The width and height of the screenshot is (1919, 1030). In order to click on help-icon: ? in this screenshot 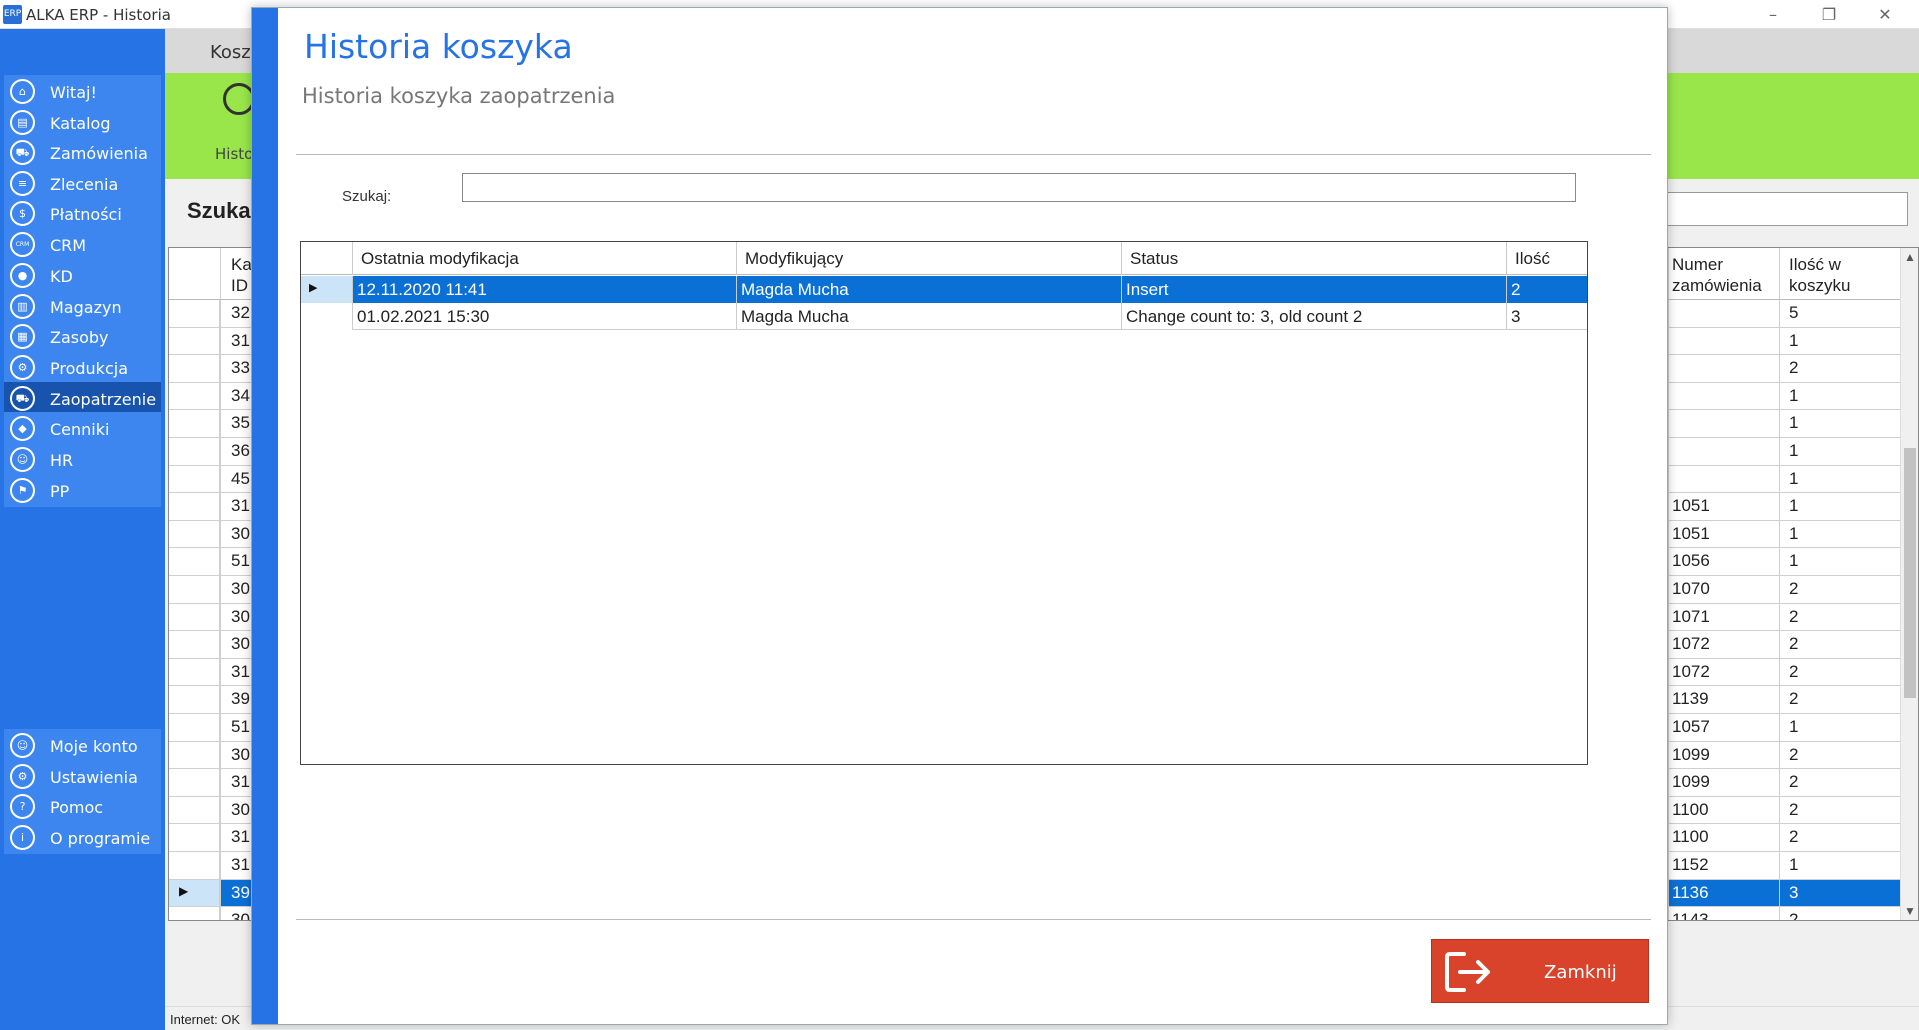, I will do `click(22, 806)`.